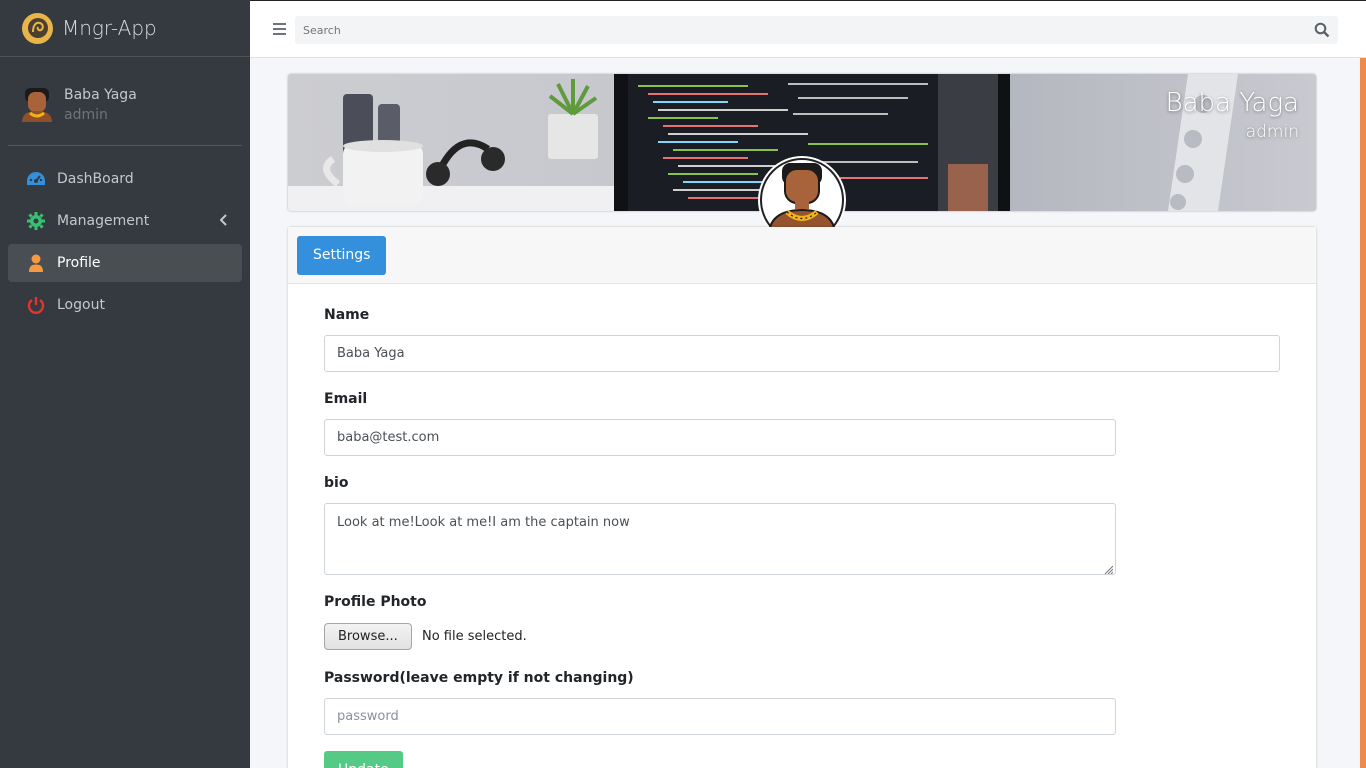  I want to click on scrollbar, so click(1363, 413).